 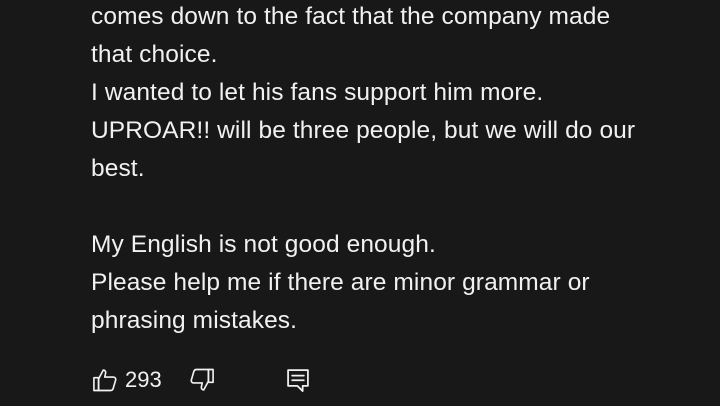 I want to click on like-button, so click(x=105, y=380).